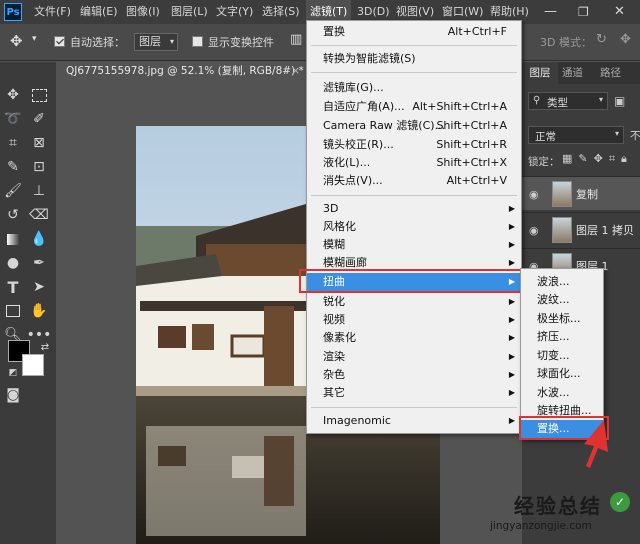 This screenshot has width=640, height=544. Describe the element at coordinates (581, 193) in the screenshot. I see `layer-row: ◉ 复制` at that location.